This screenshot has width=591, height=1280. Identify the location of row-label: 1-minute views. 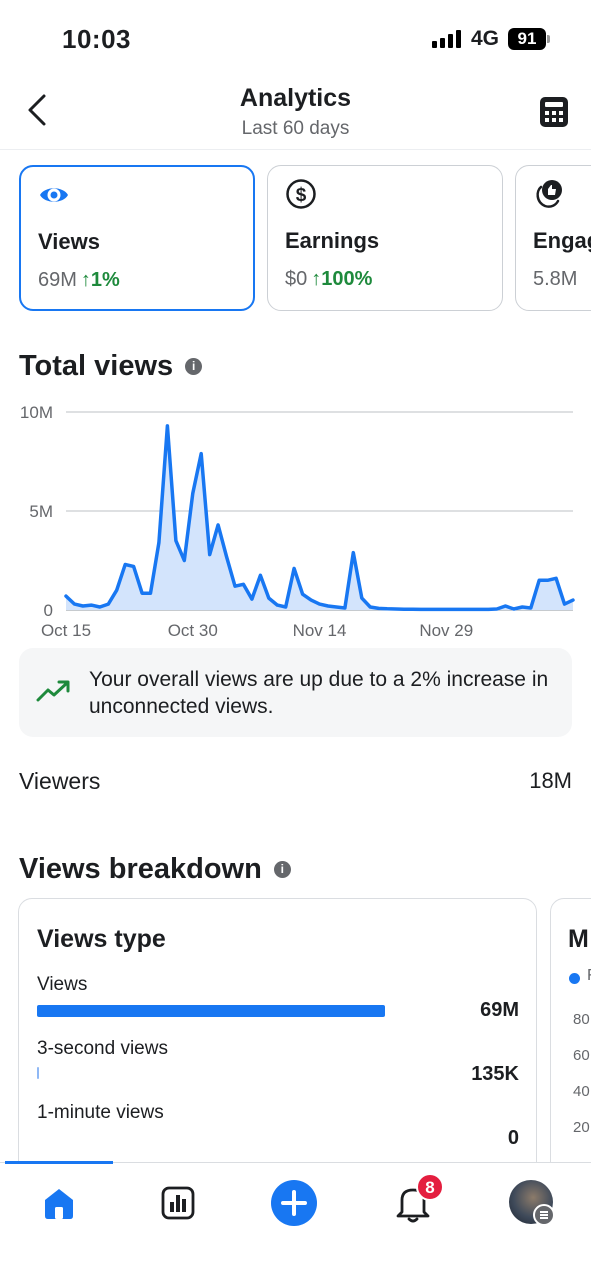
(100, 1112).